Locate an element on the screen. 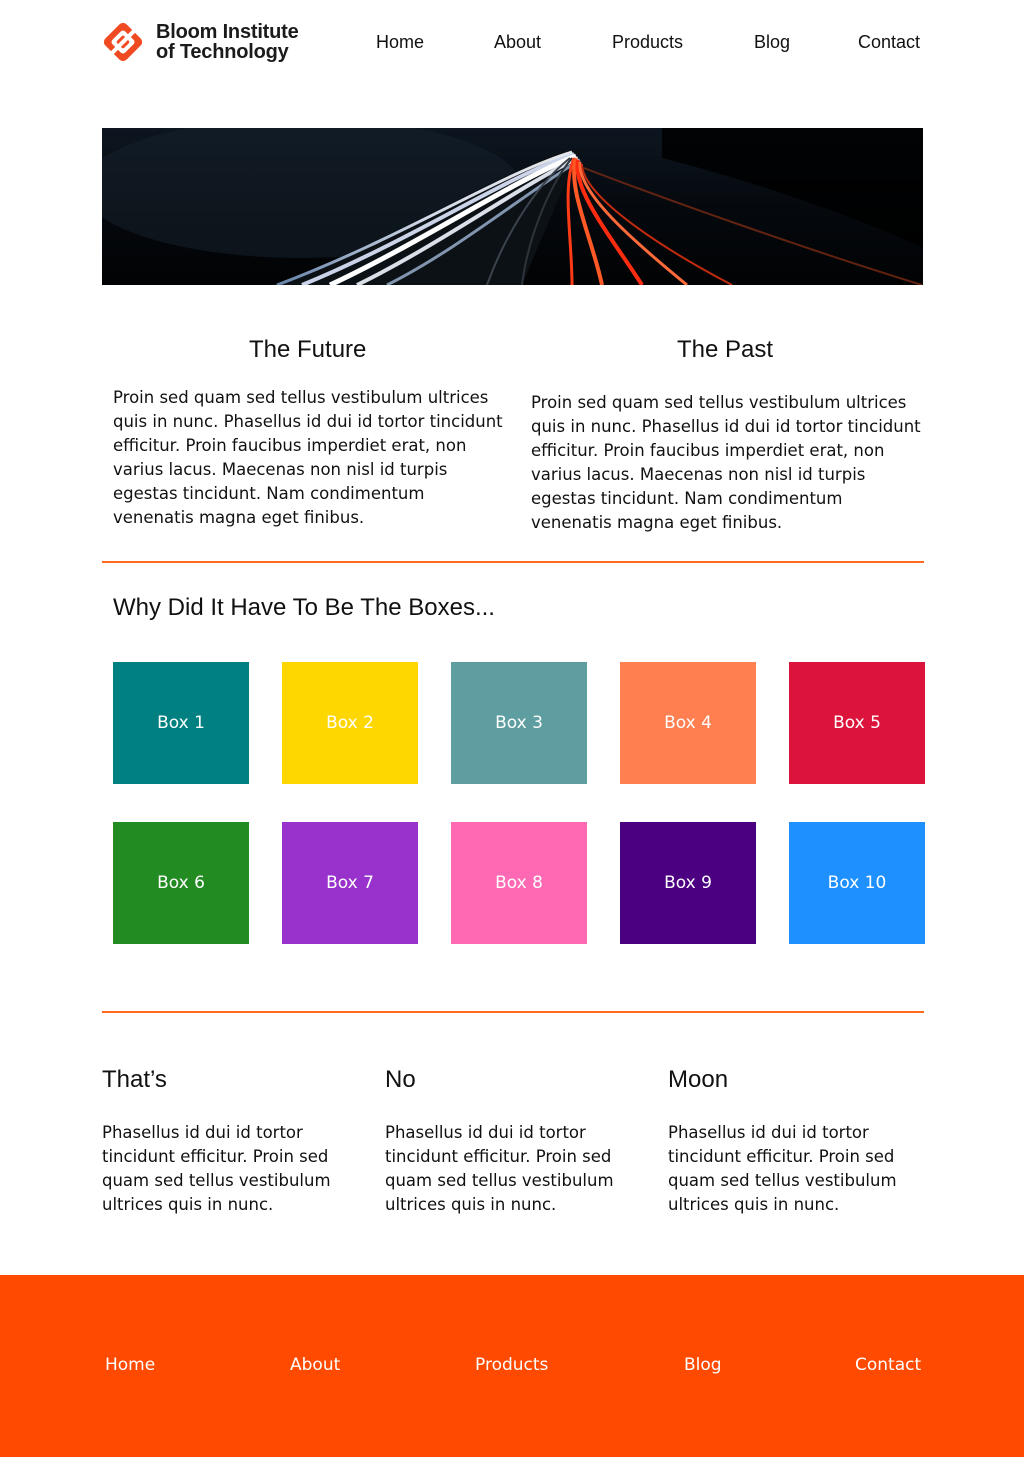 The image size is (1024, 1457). box-8: Box 8 is located at coordinates (519, 883).